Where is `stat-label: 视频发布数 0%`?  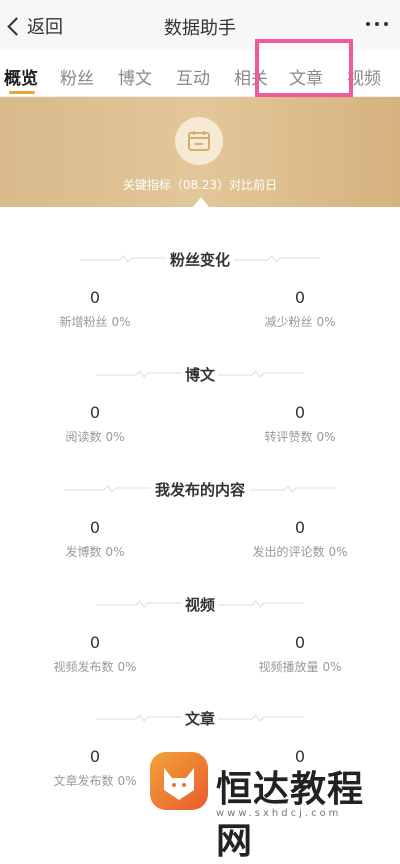 stat-label: 视频发布数 0% is located at coordinates (95, 667).